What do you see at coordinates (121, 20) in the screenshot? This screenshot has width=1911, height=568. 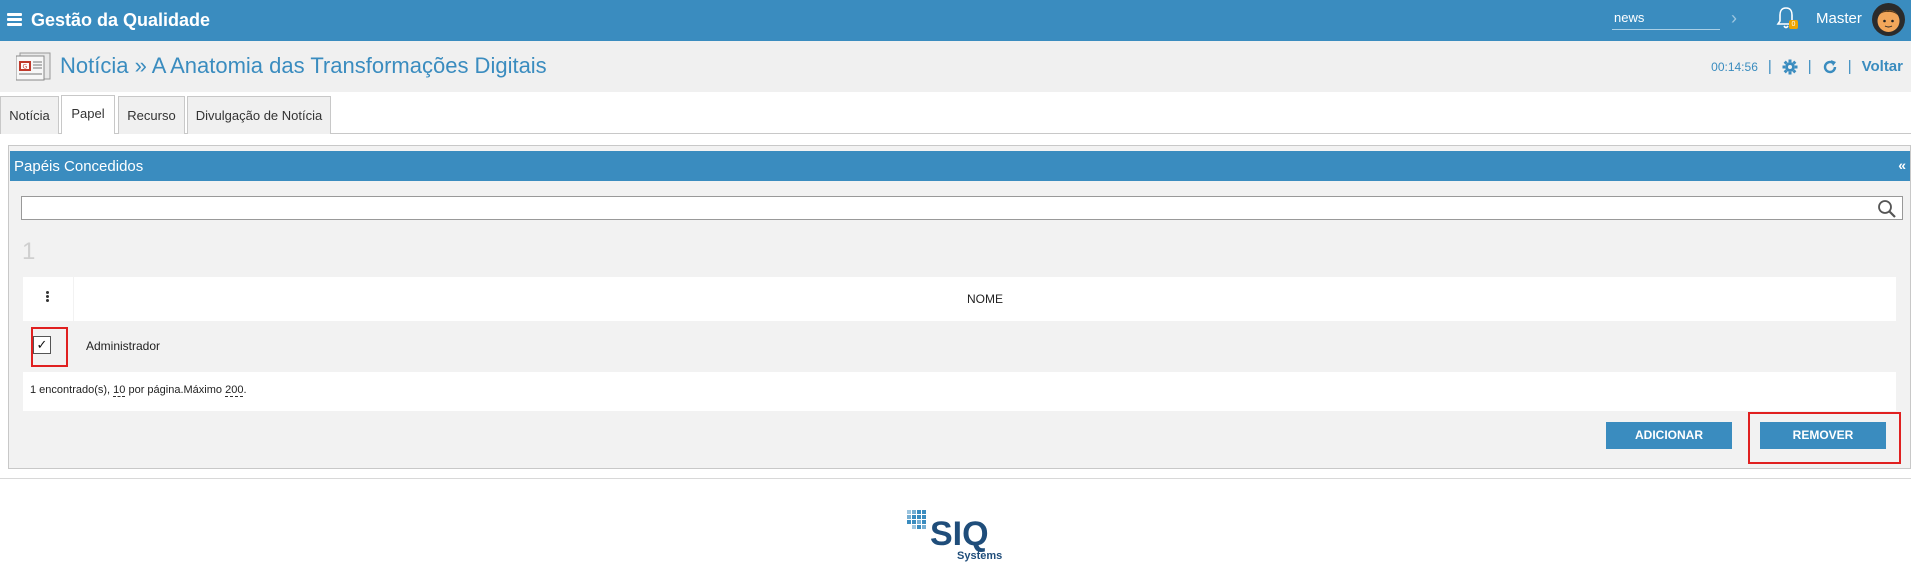 I see `app-title: Gestão da Qualidade` at bounding box center [121, 20].